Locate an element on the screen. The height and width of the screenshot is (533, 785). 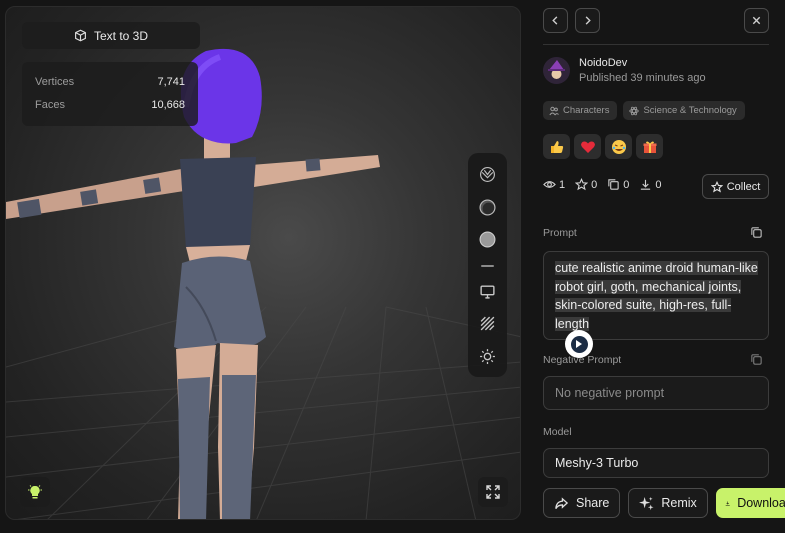
lightbulb-icon is located at coordinates (35, 492).